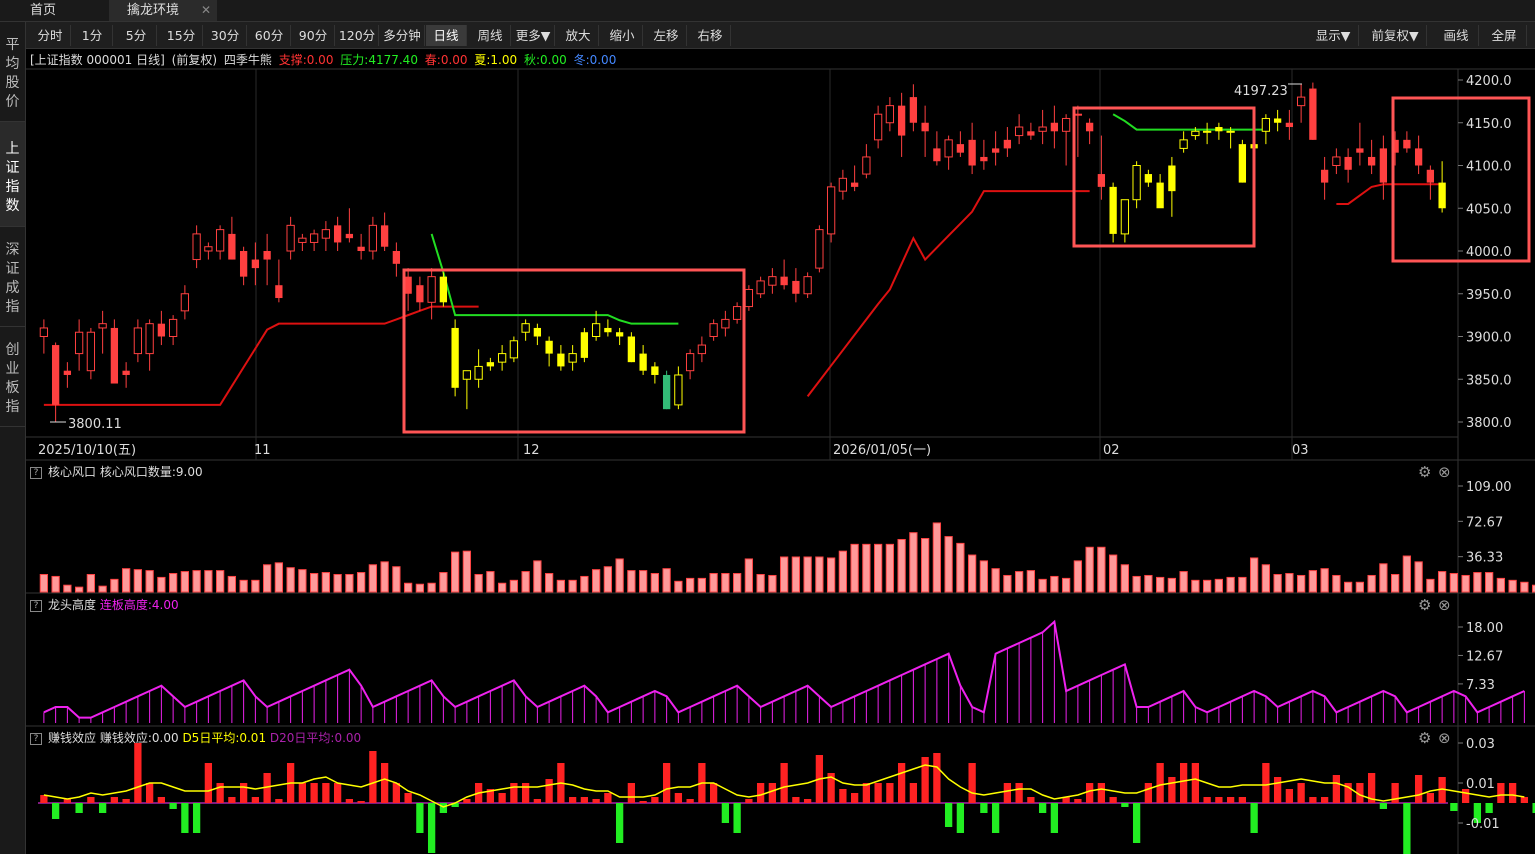 This screenshot has height=854, width=1535. I want to click on panel3-tick-label: -0.01, so click(1483, 824).